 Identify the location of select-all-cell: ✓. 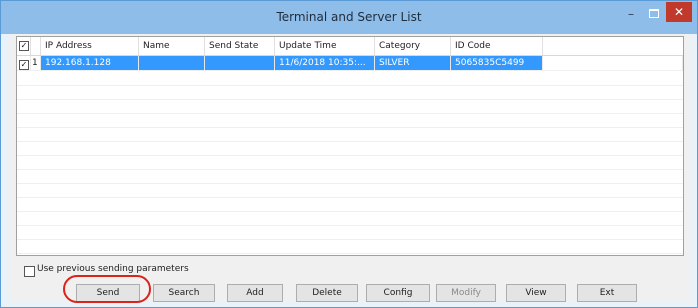
(24, 46).